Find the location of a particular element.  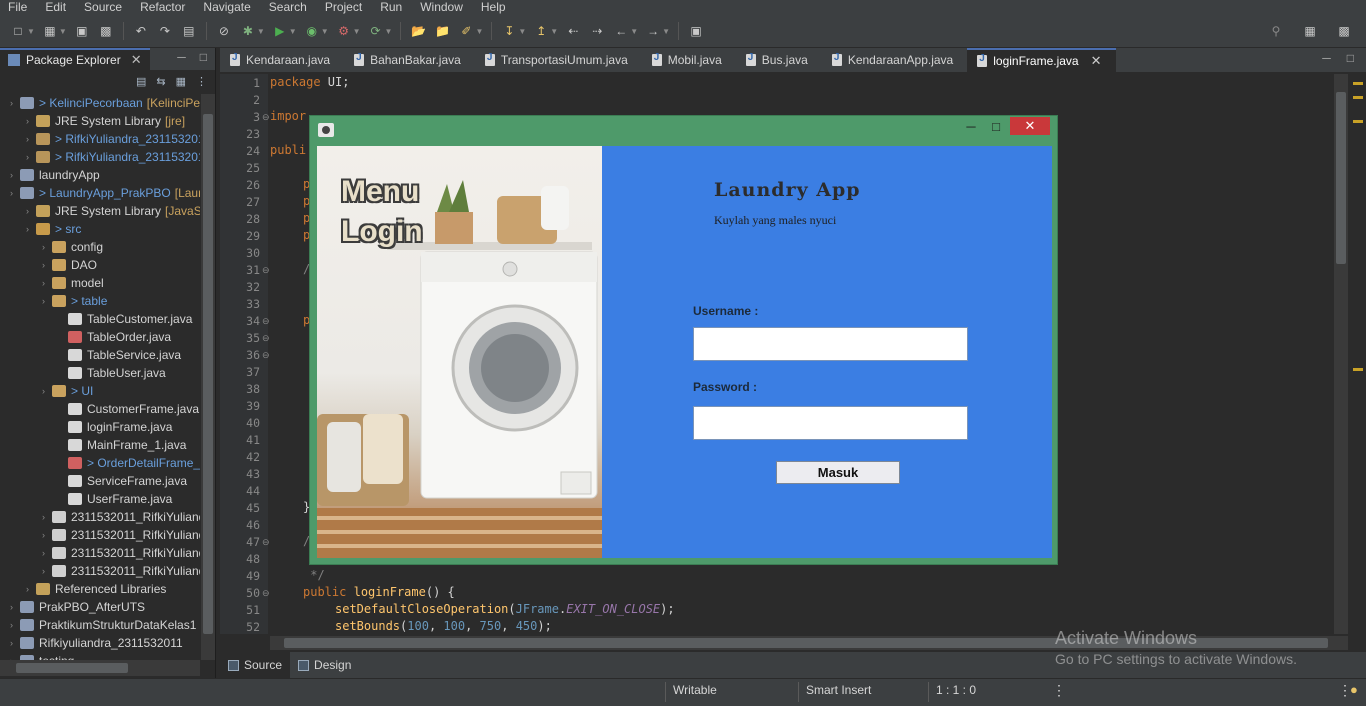

new-project-icon: ▦ is located at coordinates (50, 31).